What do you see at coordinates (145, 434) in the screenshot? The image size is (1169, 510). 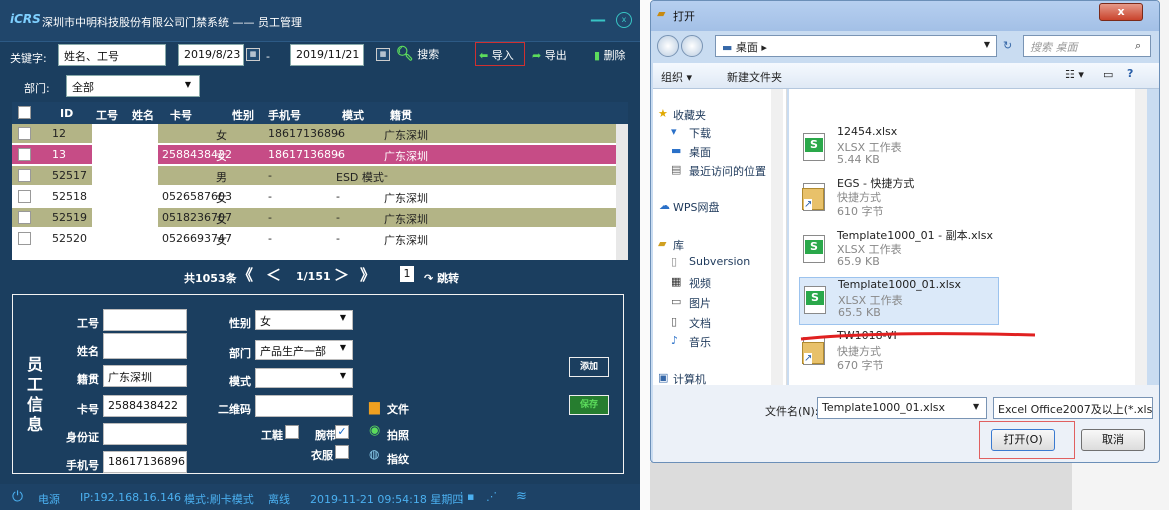 I see `id-card-input` at bounding box center [145, 434].